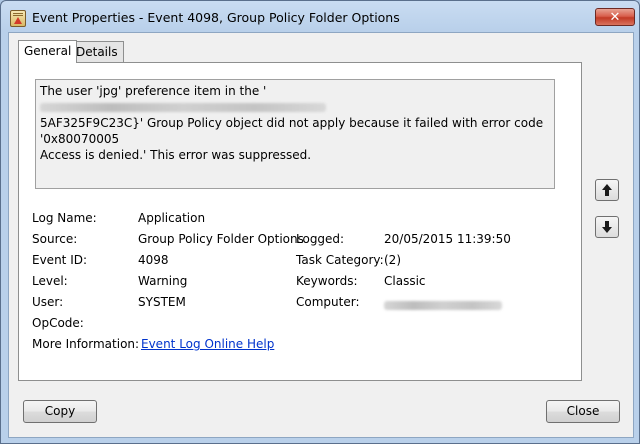  Describe the element at coordinates (207, 344) in the screenshot. I see `event-log-online-help-link: Event Log Online Help` at that location.